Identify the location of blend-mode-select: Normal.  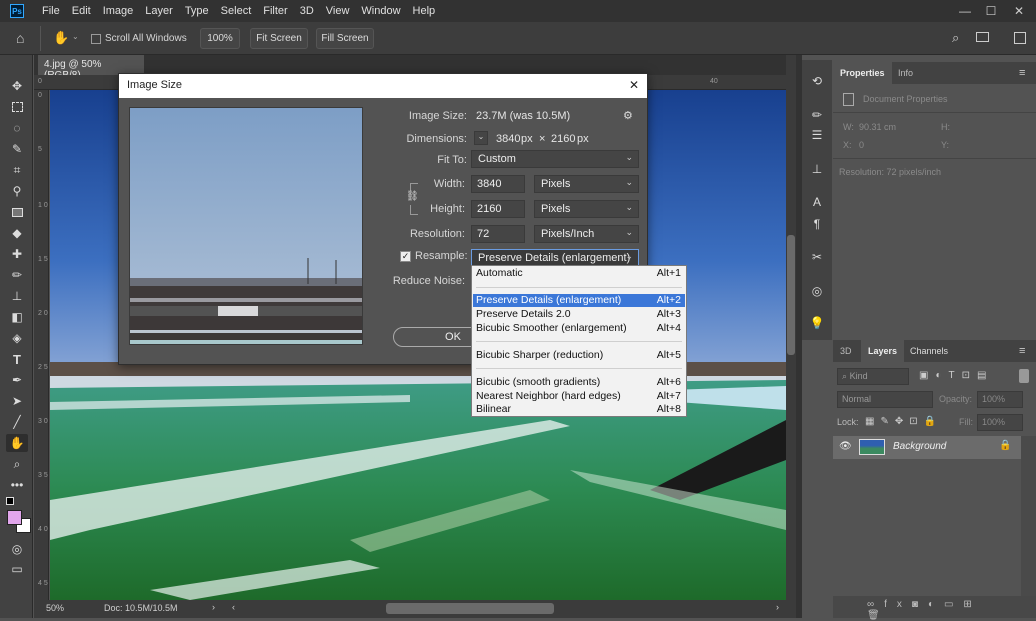
(885, 399).